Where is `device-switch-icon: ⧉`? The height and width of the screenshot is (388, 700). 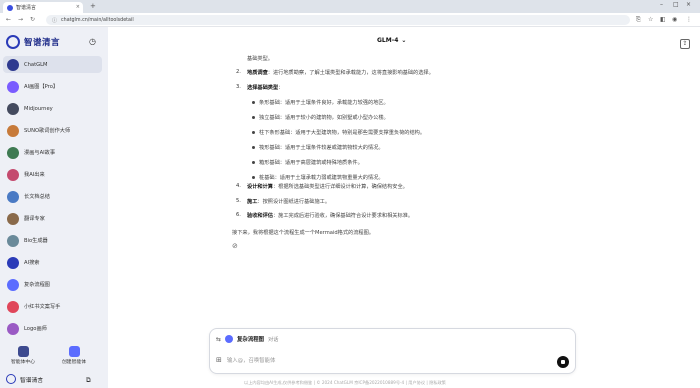
device-switch-icon: ⧉ is located at coordinates (88, 380).